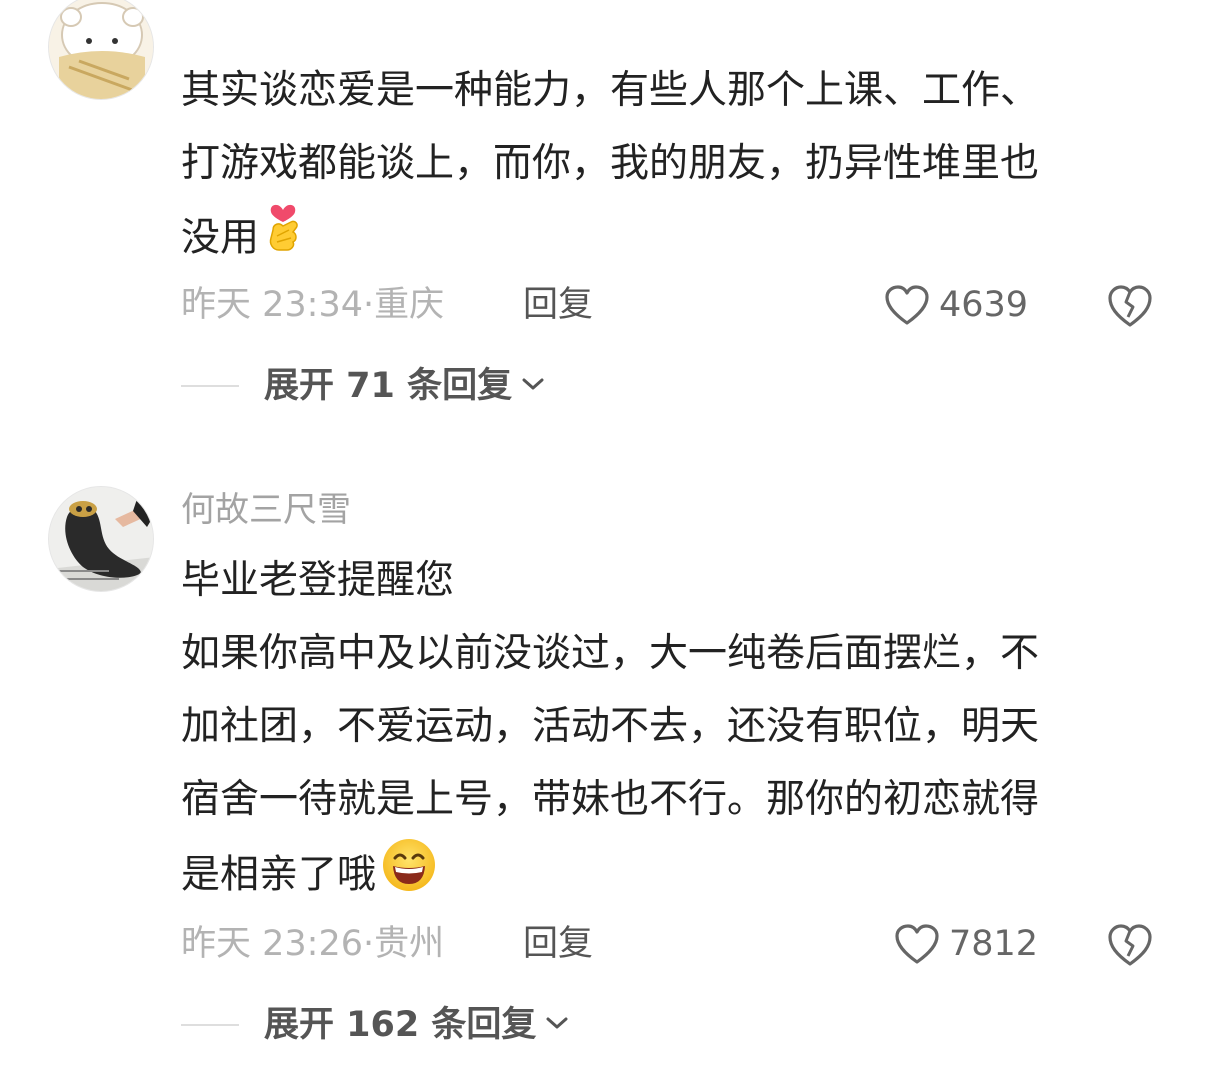 This screenshot has width=1205, height=1069. What do you see at coordinates (671, 872) in the screenshot?
I see `comment-line-wrap: 是相亲了哦` at bounding box center [671, 872].